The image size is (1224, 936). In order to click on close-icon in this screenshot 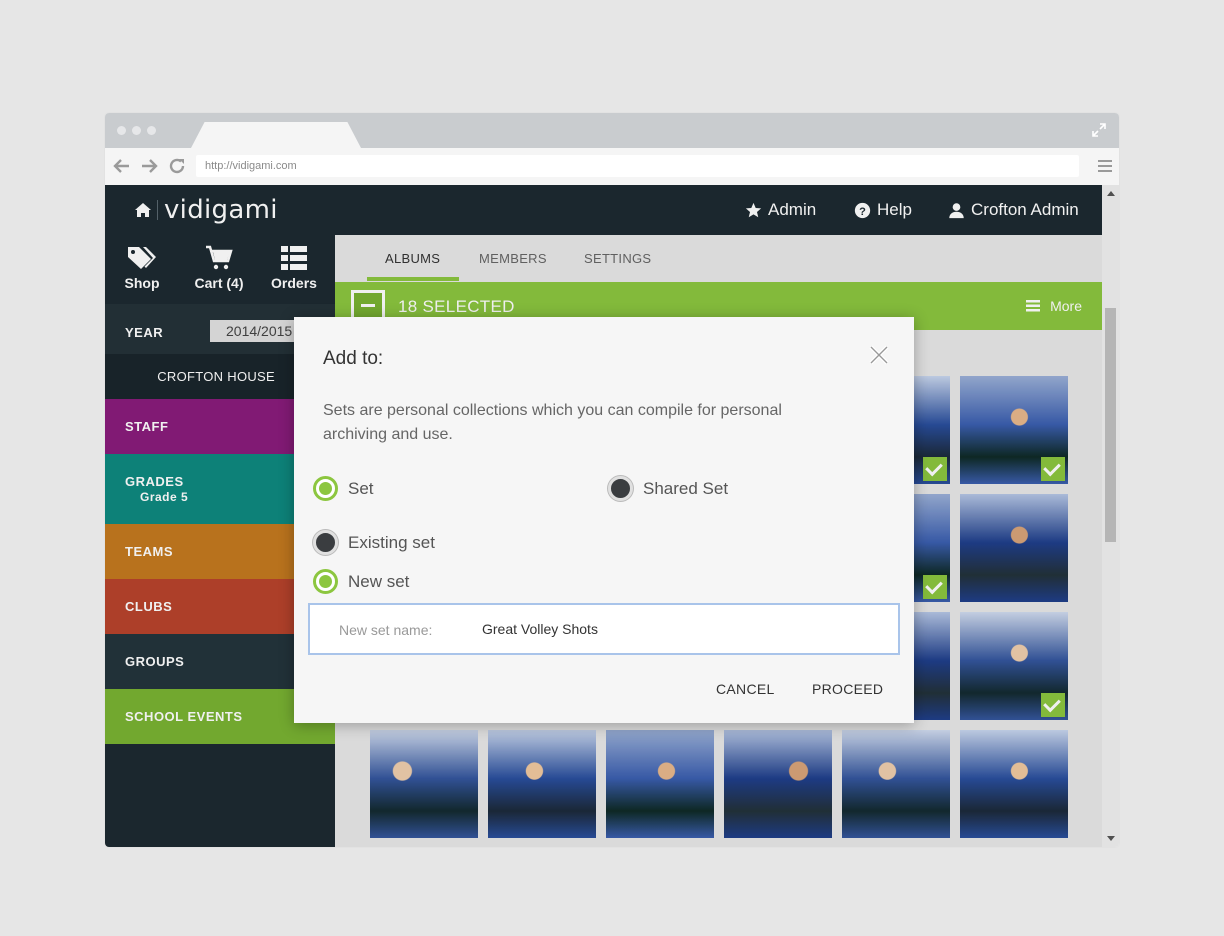, I will do `click(879, 355)`.